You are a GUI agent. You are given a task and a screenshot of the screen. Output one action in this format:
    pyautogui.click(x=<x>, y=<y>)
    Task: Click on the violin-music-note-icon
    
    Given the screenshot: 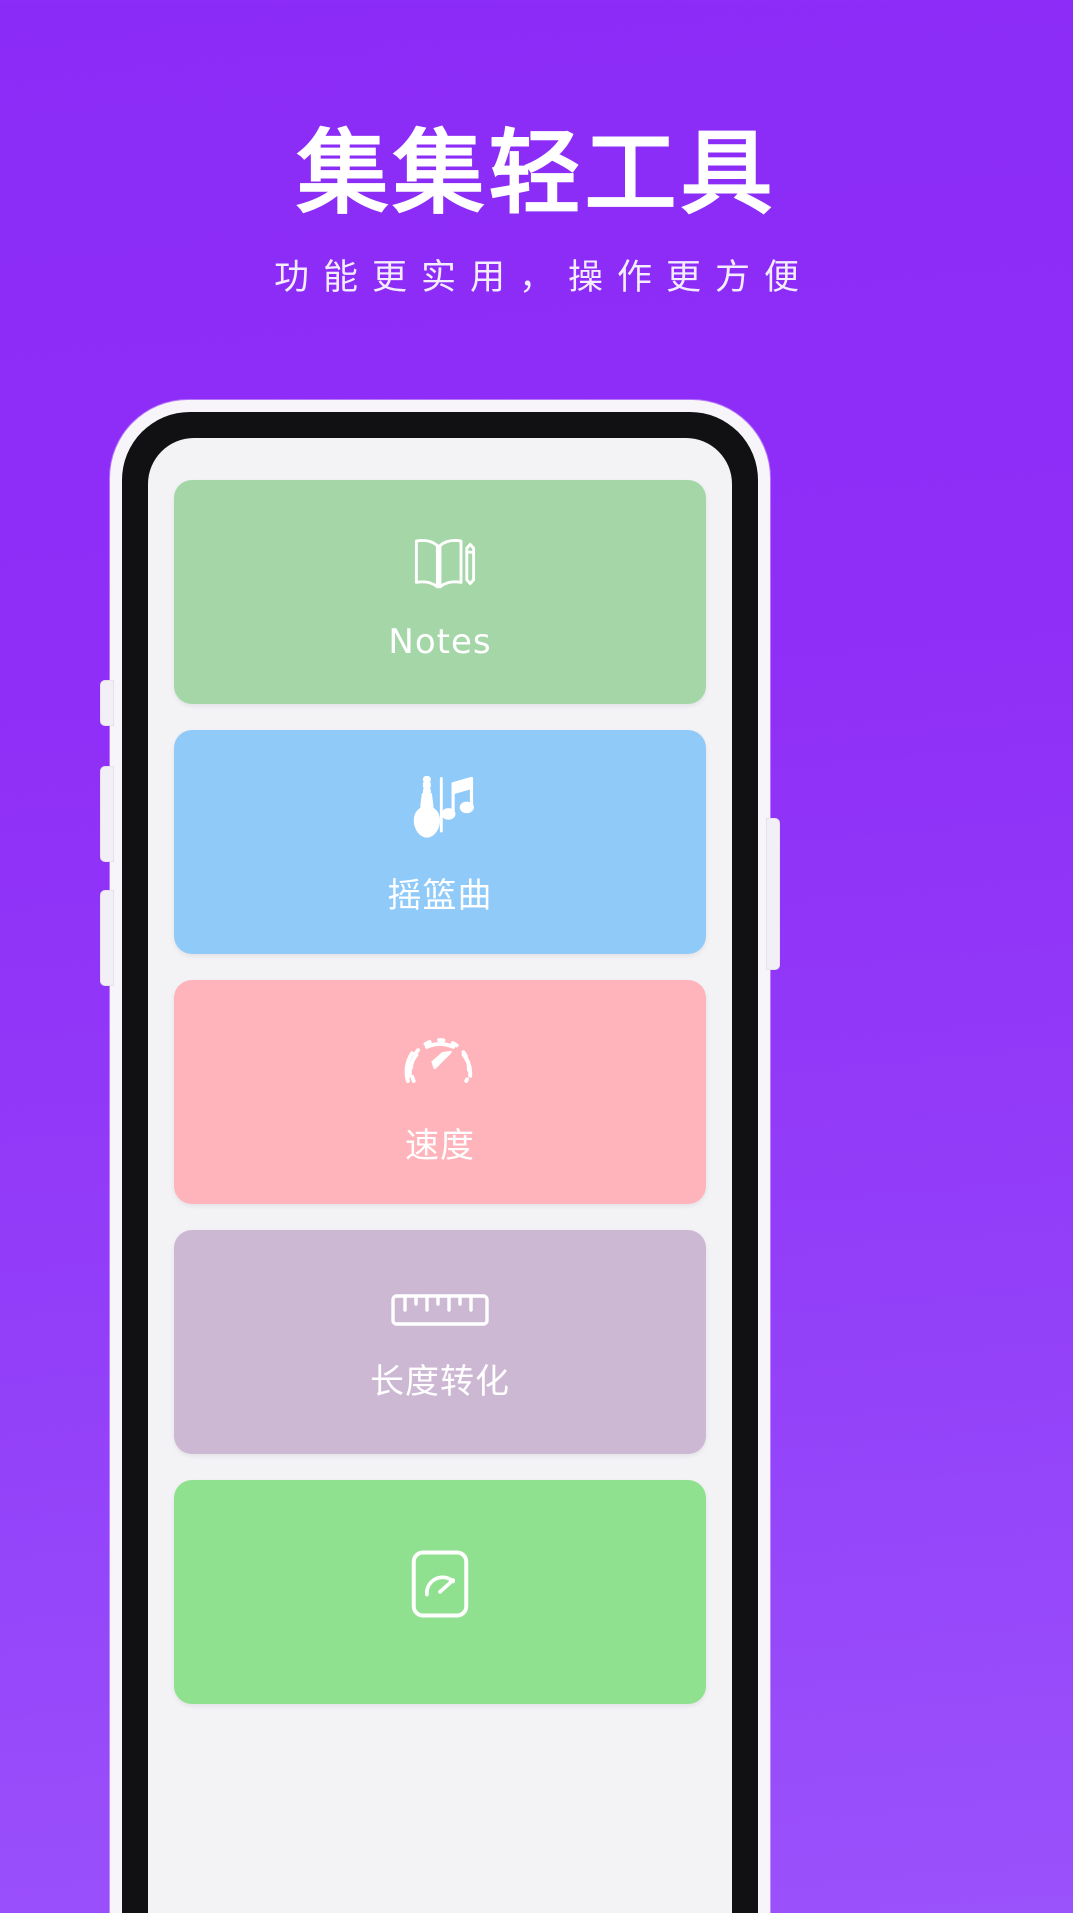 What is the action you would take?
    pyautogui.click(x=440, y=810)
    